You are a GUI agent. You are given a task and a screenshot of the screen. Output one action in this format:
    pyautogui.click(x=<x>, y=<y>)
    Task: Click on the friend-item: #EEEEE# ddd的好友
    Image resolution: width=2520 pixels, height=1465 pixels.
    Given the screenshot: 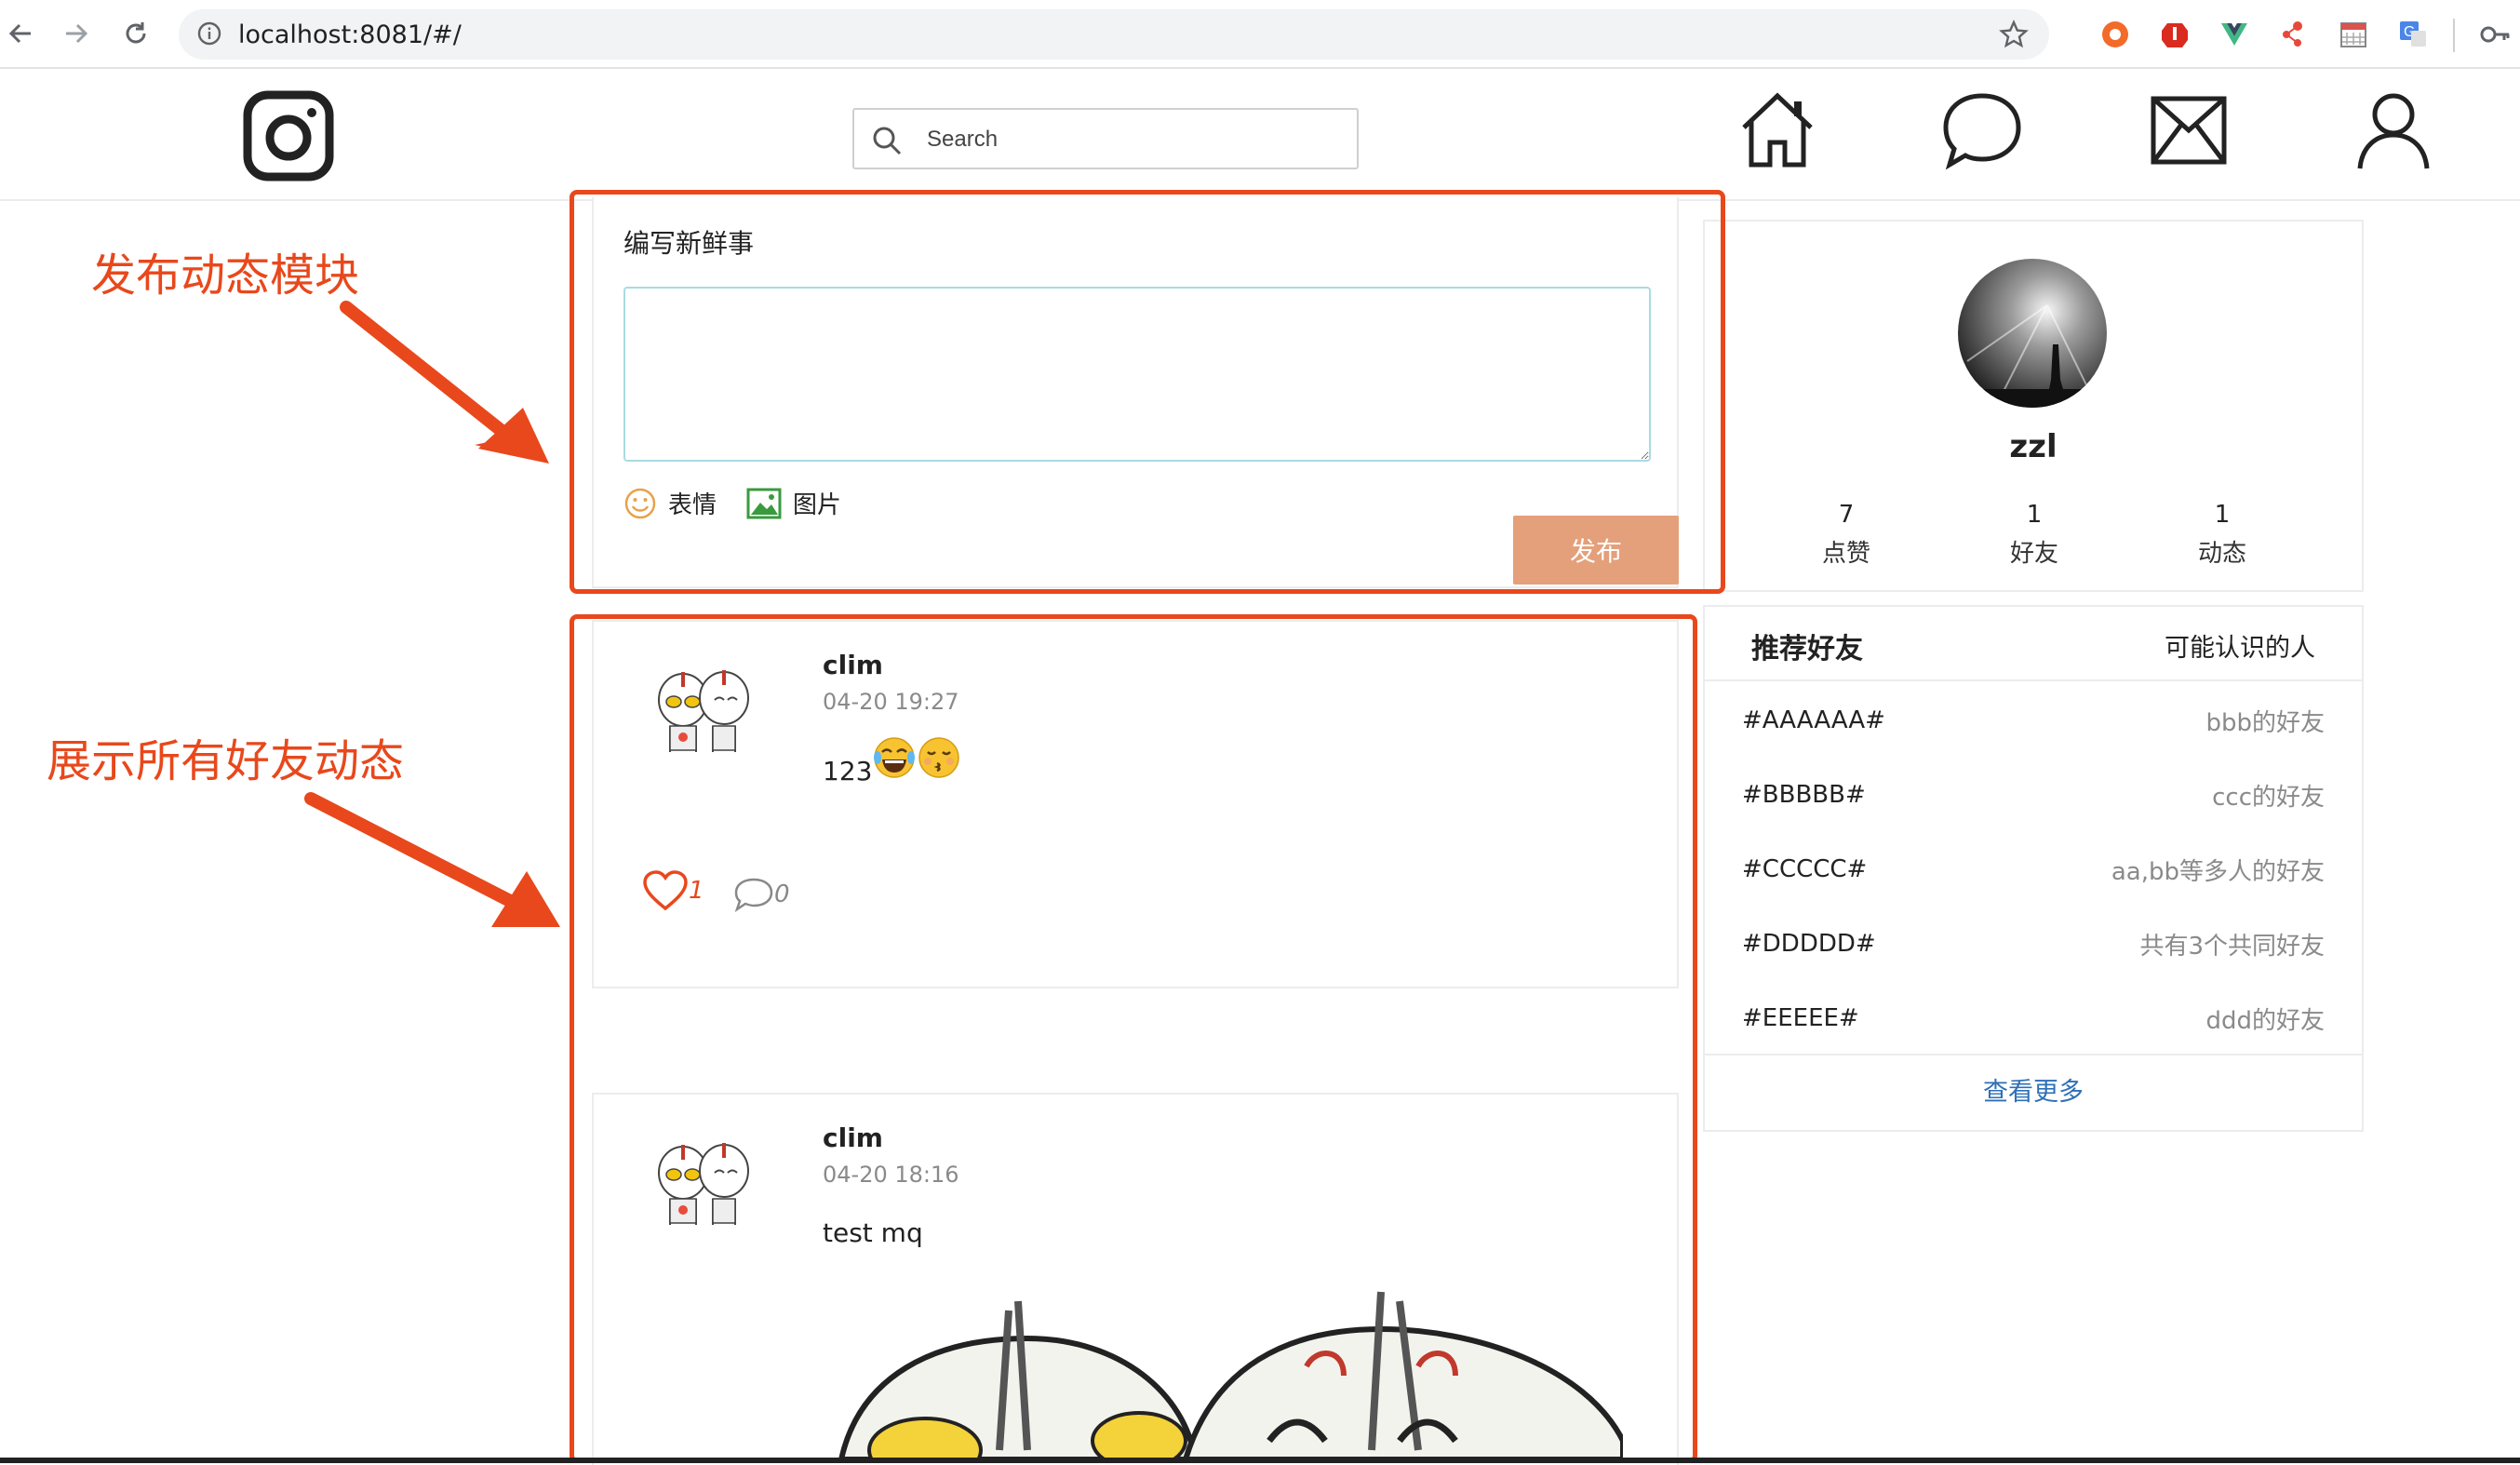 What is the action you would take?
    pyautogui.click(x=2033, y=1018)
    